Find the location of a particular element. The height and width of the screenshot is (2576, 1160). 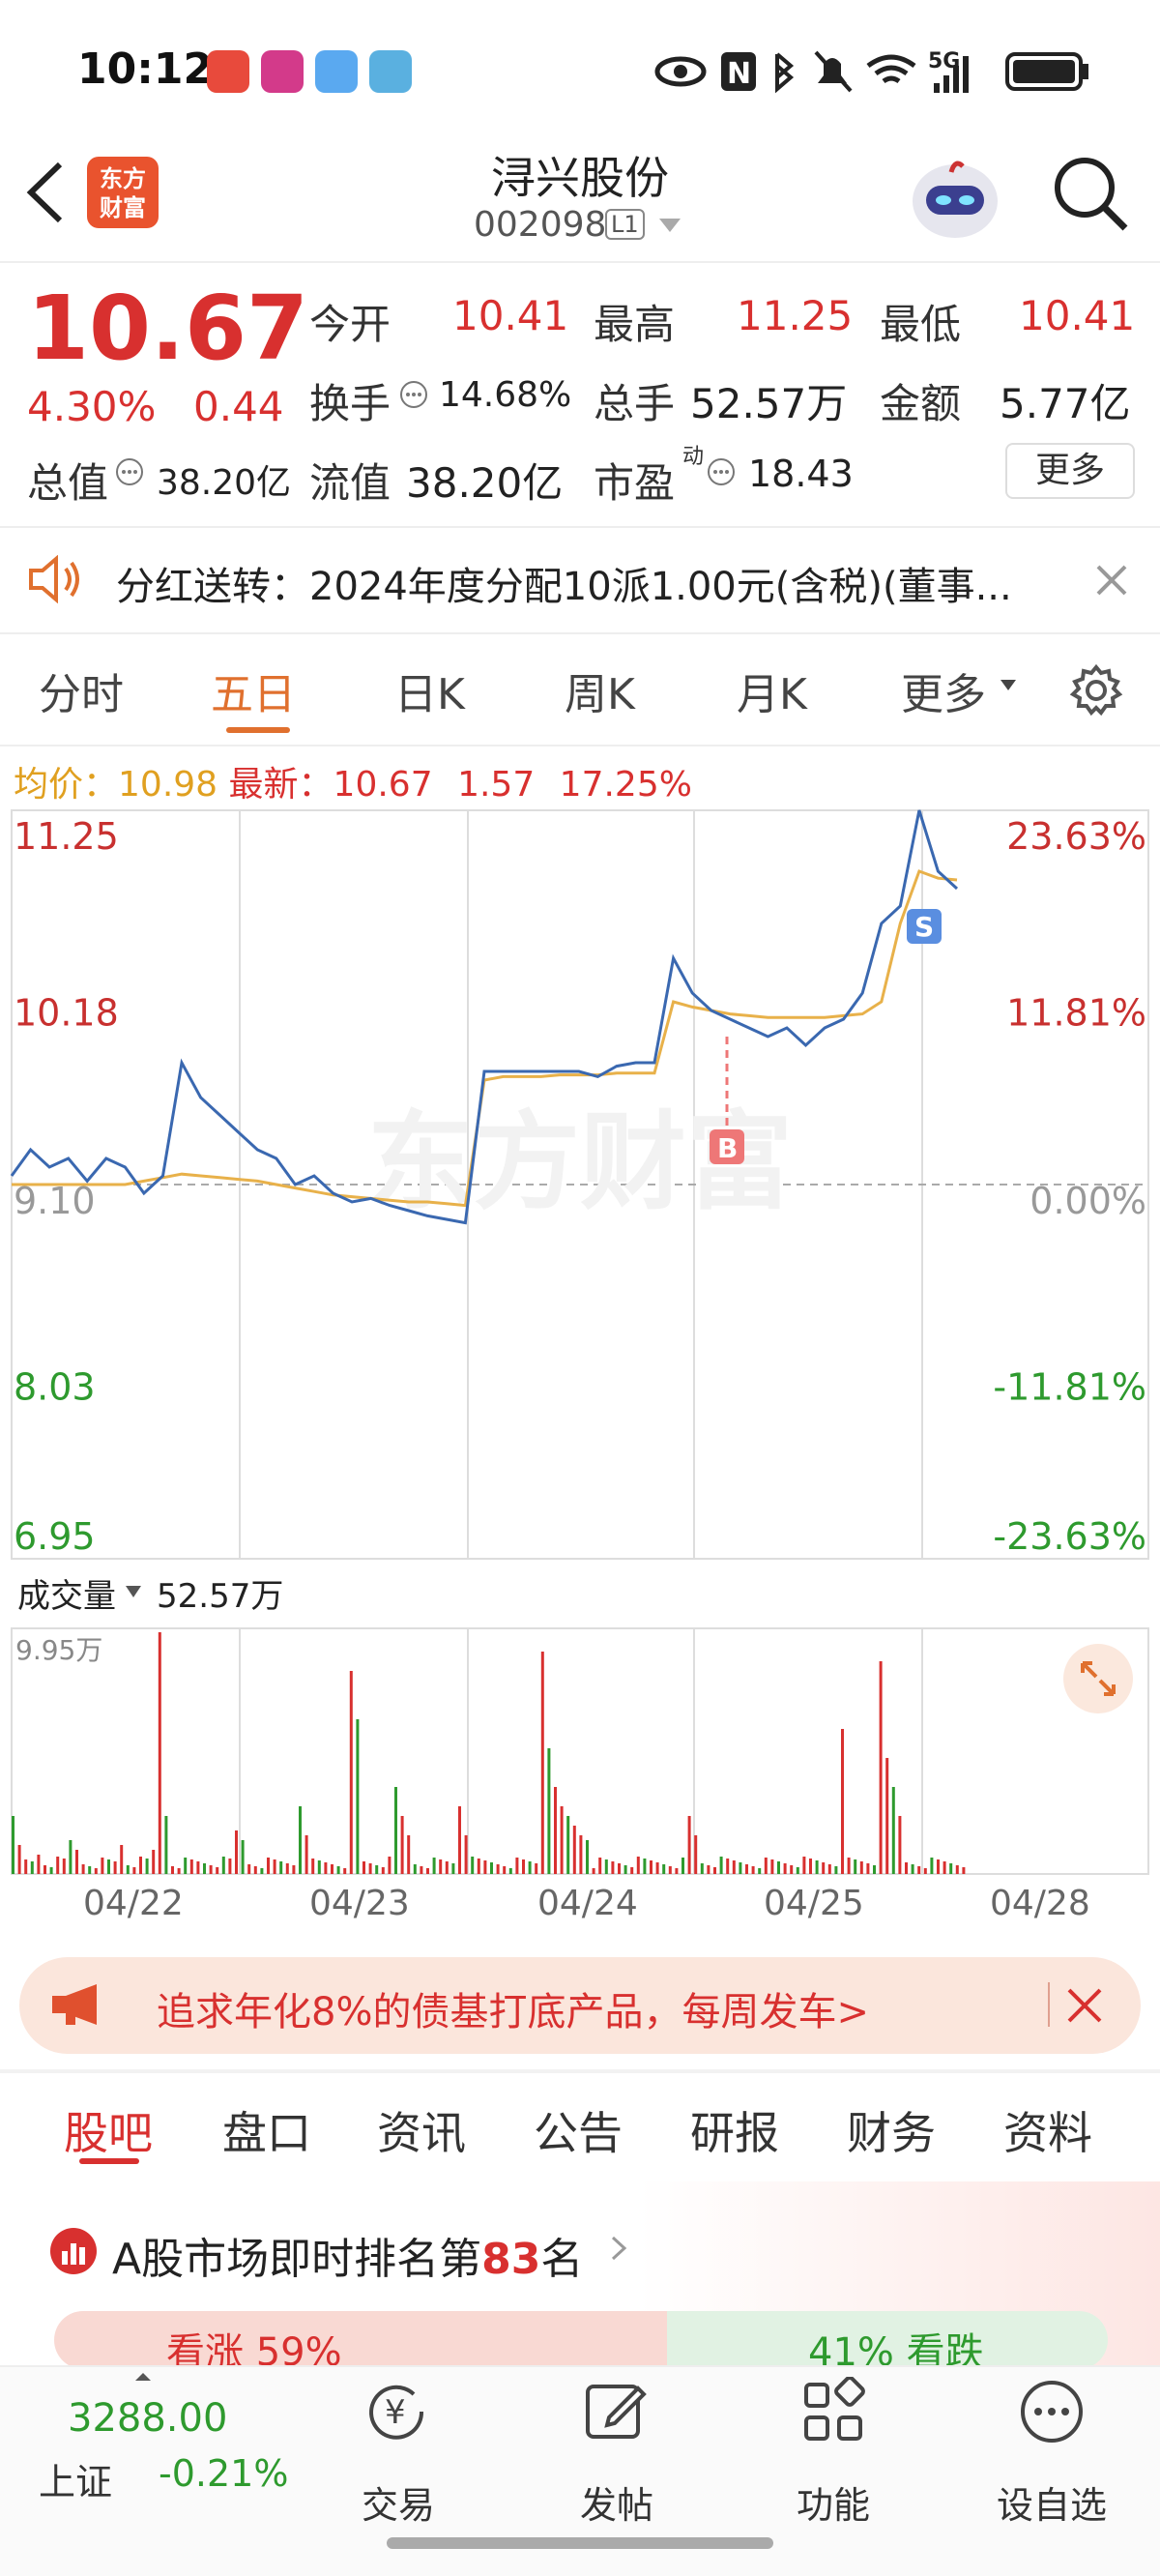

active-tab-indicator is located at coordinates (109, 2161).